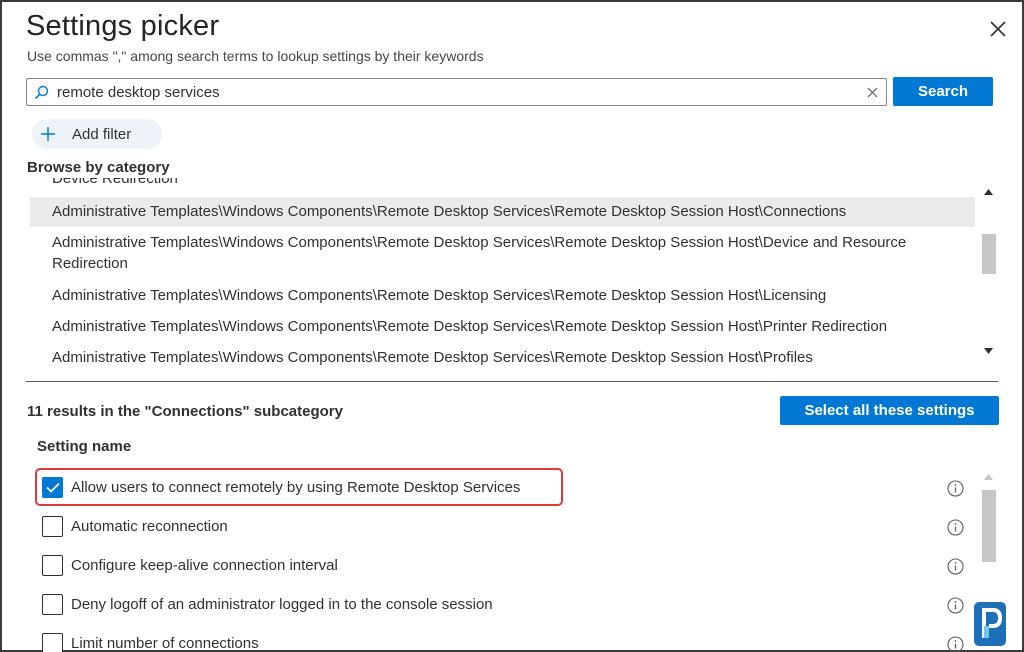 This screenshot has height=652, width=1024. I want to click on scroll-down-arrow-icon, so click(988, 351).